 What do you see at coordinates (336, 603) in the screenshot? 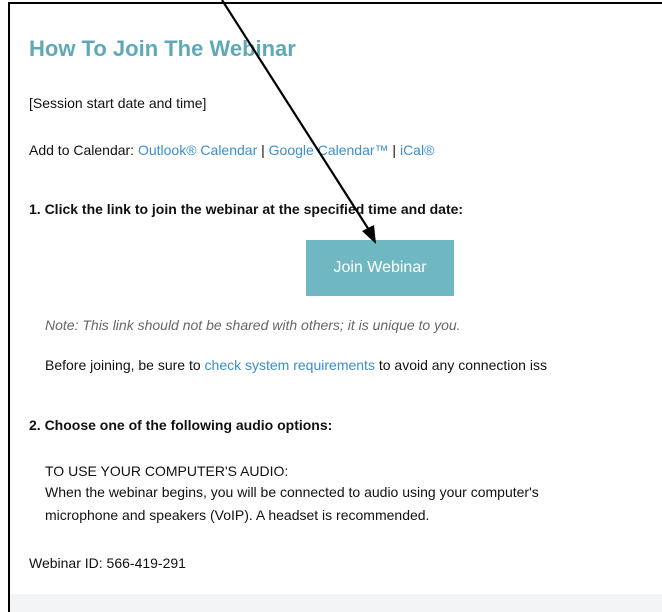
I see `bottom-bar` at bounding box center [336, 603].